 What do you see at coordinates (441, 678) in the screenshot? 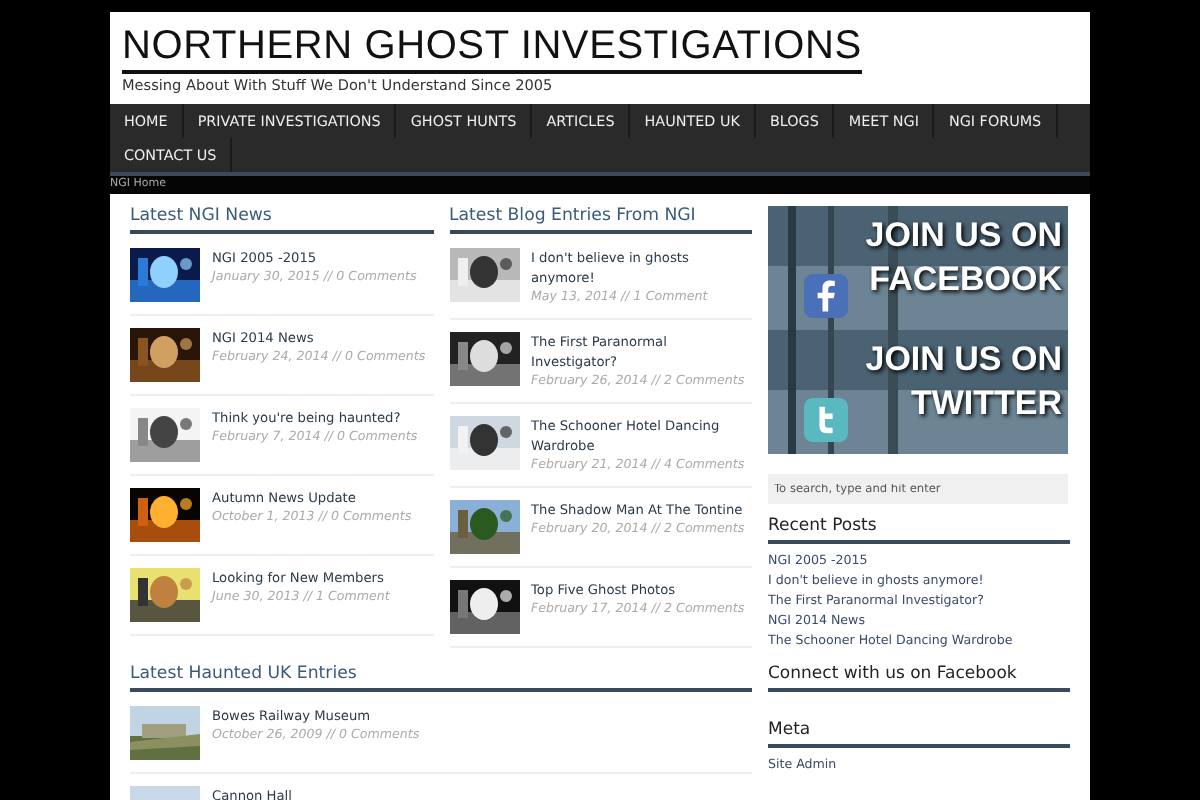
I see `section-heading: Latest Haunted UK Entries` at bounding box center [441, 678].